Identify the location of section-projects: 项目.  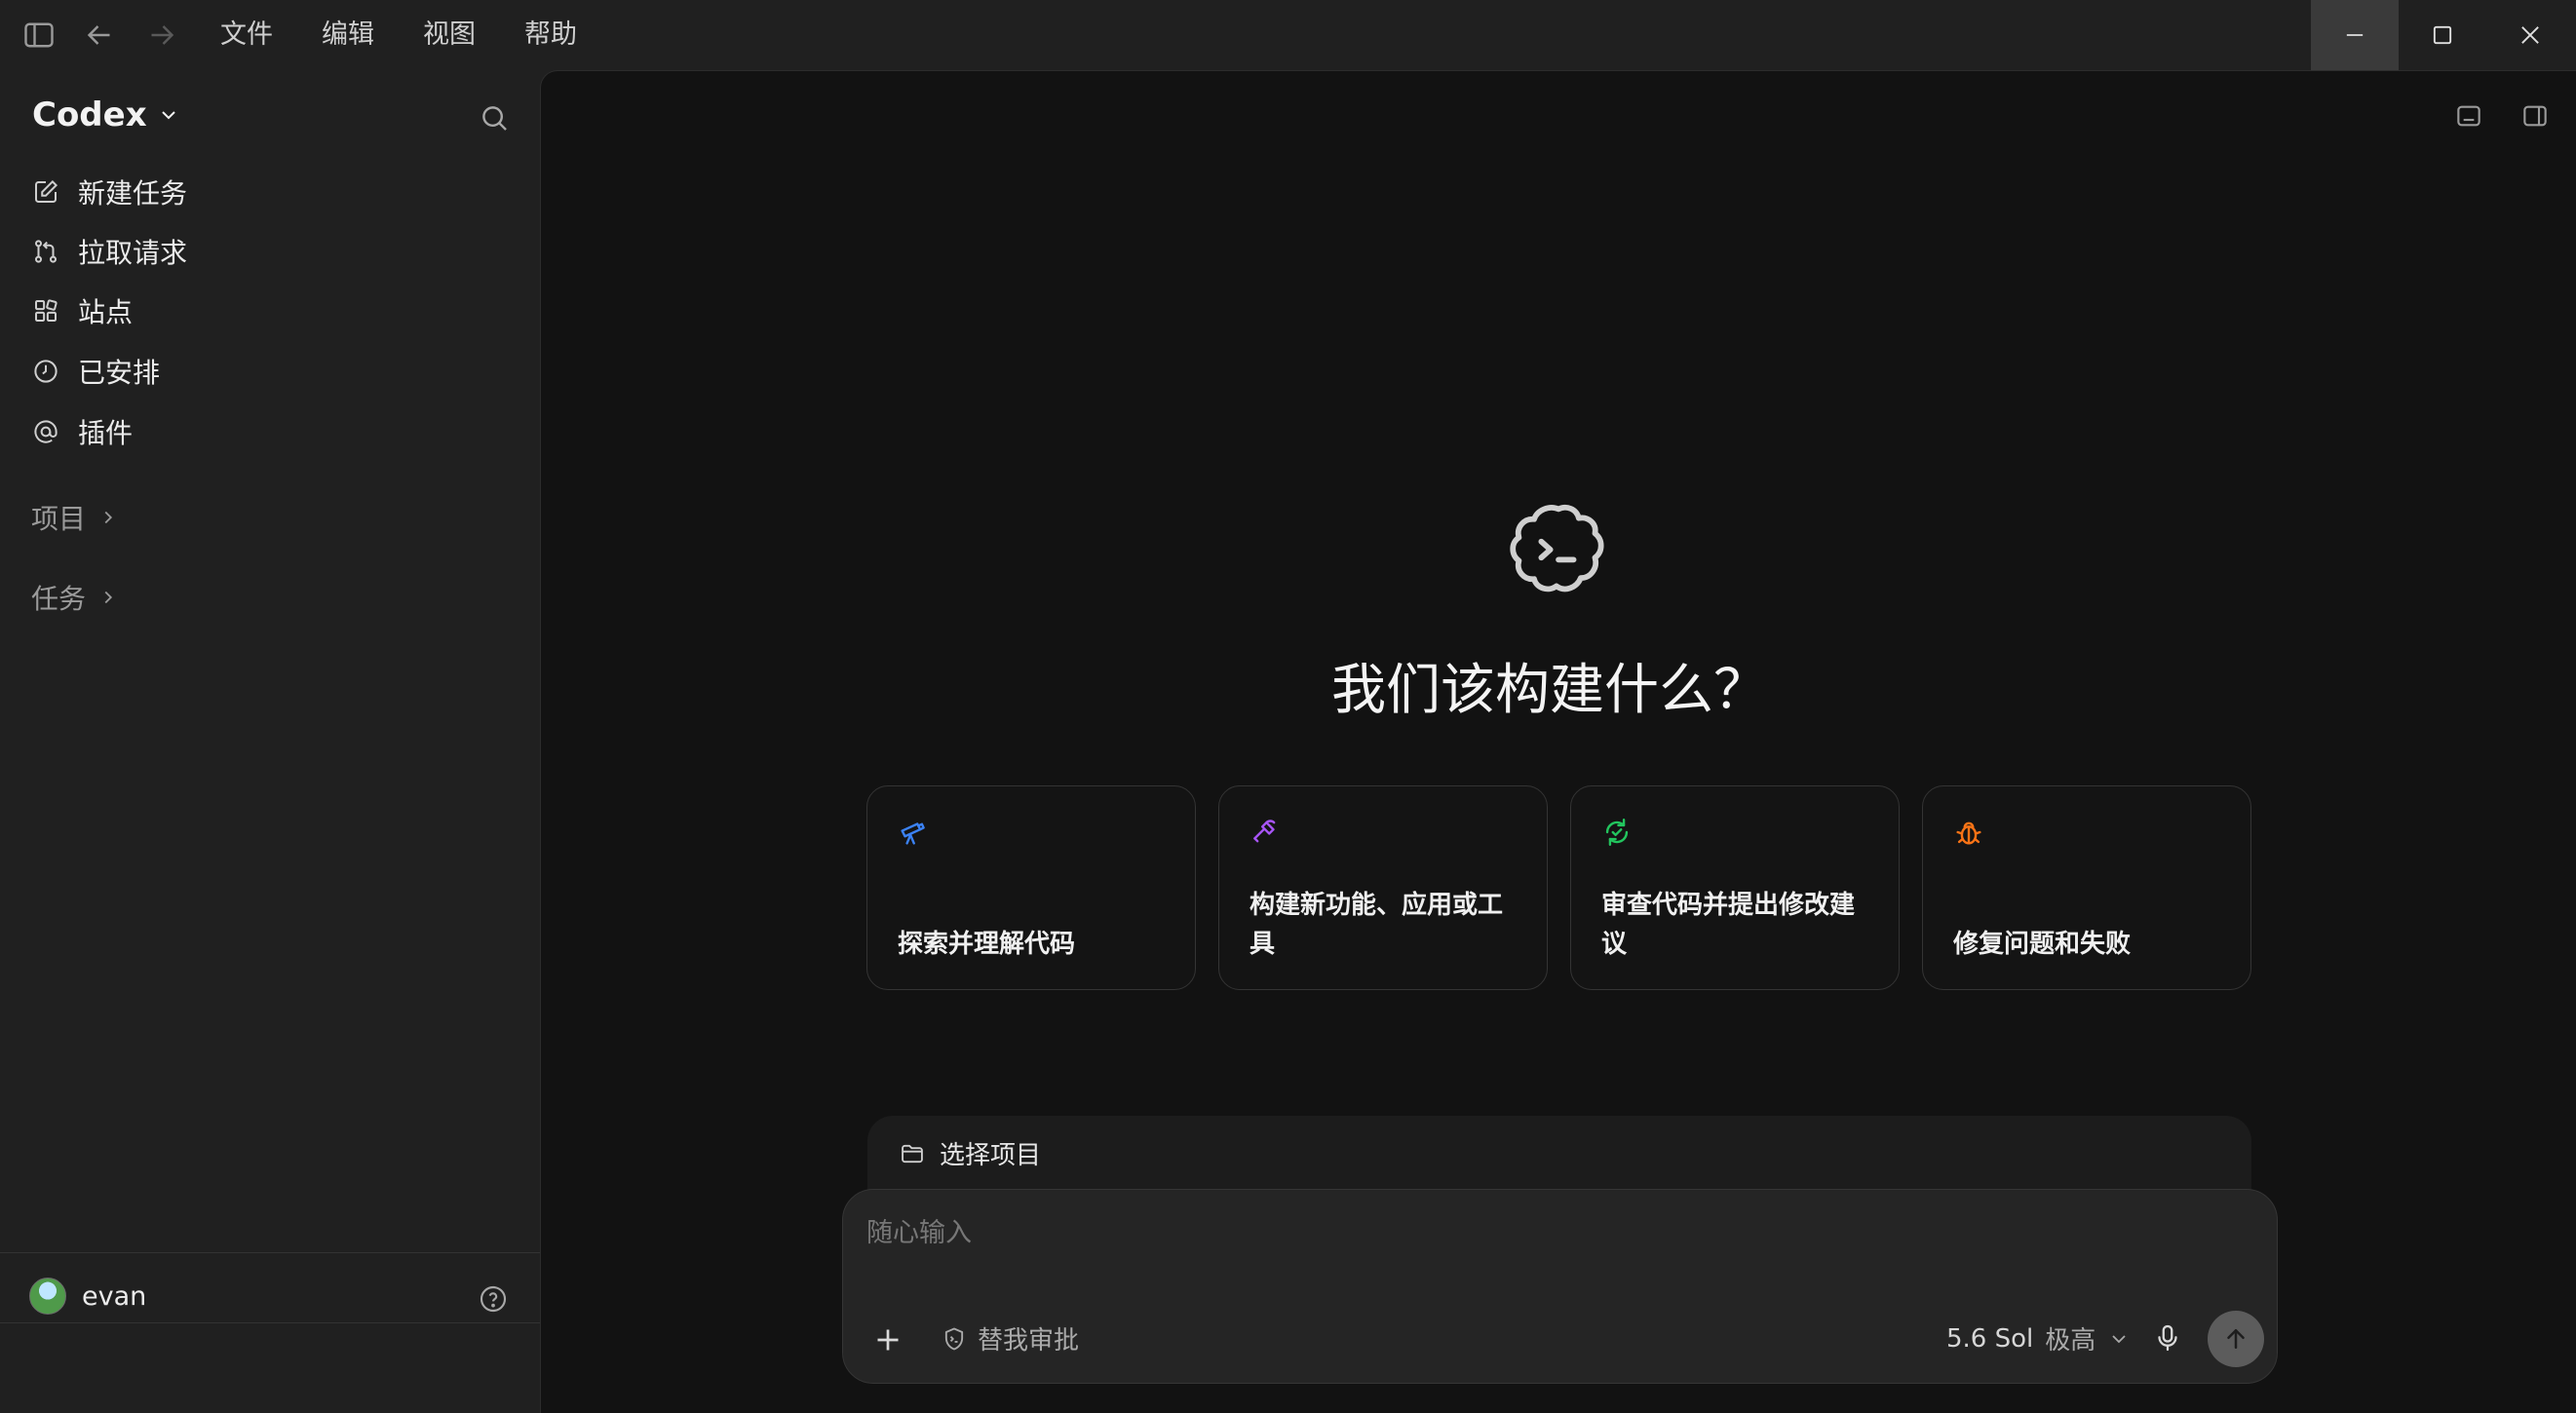
(75, 517).